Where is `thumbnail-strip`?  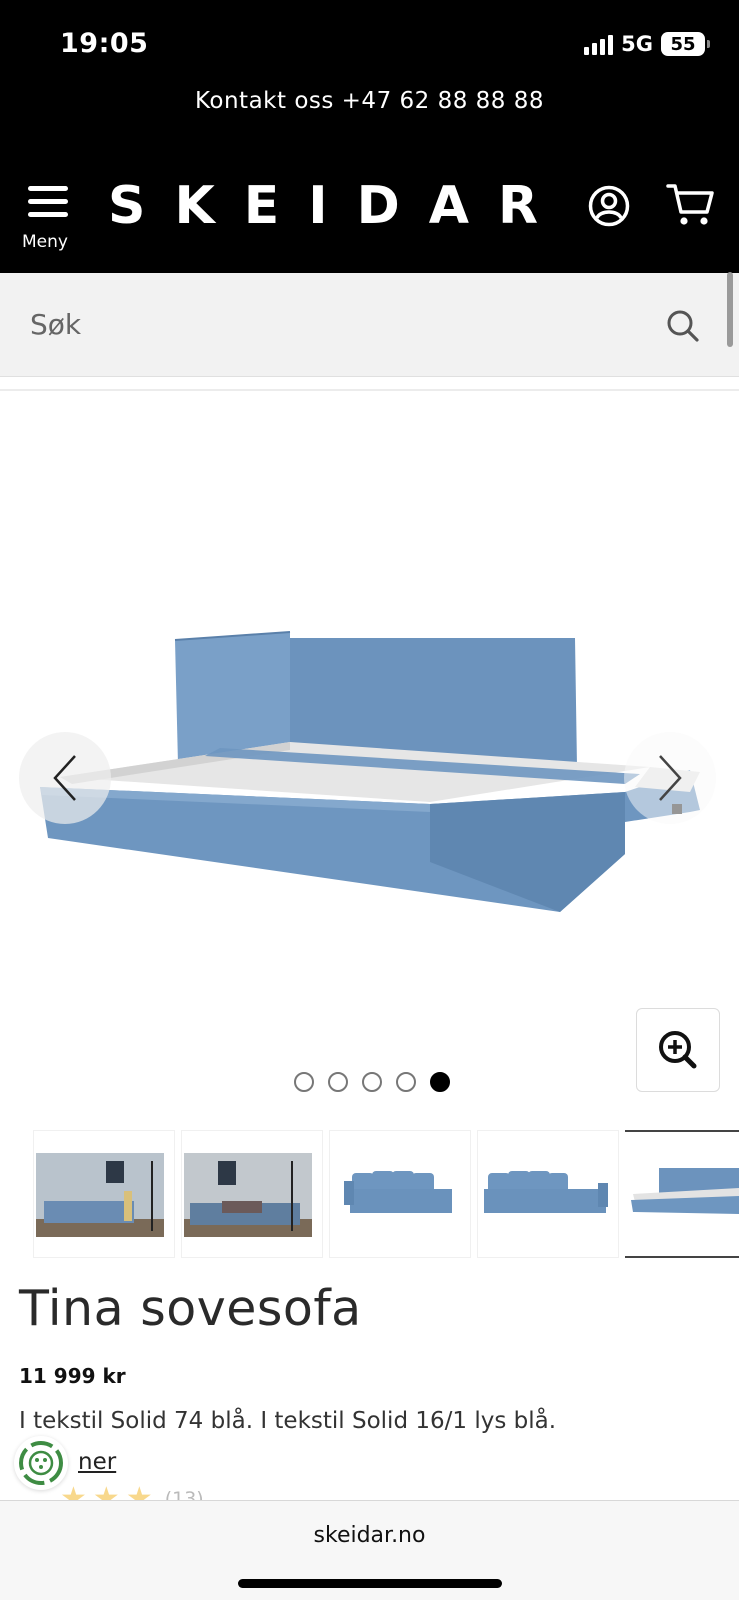 thumbnail-strip is located at coordinates (369, 1194).